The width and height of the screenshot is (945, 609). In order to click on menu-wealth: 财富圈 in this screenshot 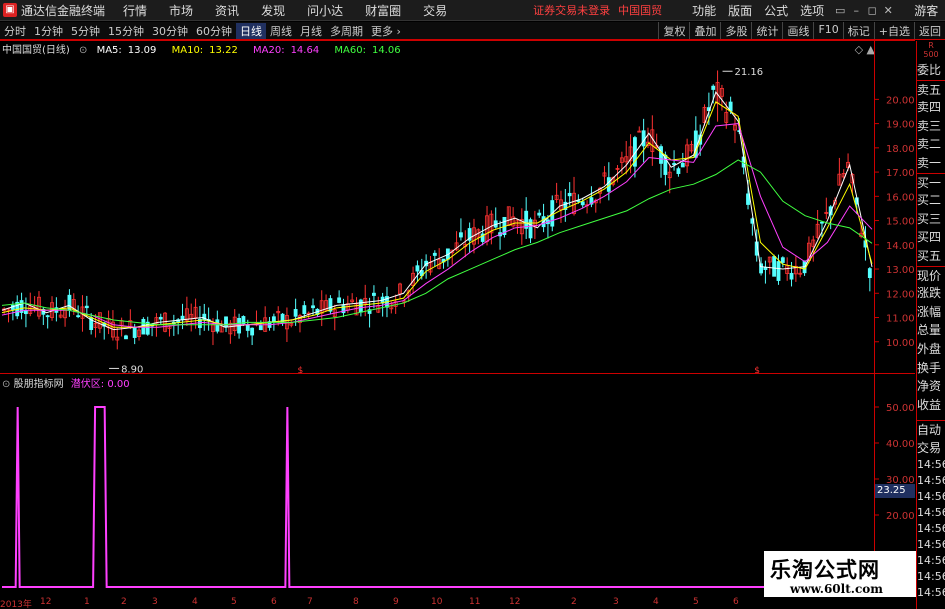, I will do `click(383, 10)`.